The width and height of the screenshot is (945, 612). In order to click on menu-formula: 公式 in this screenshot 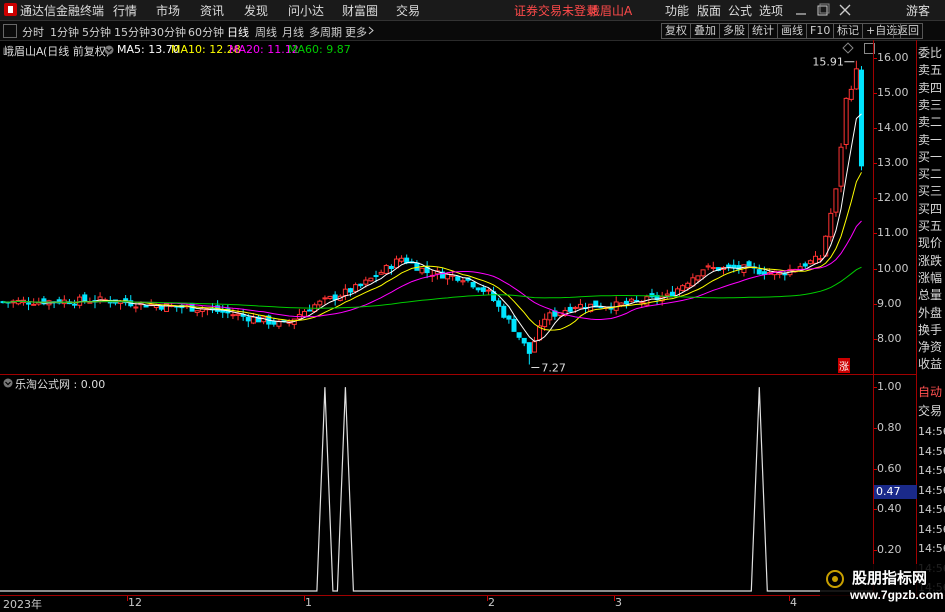, I will do `click(740, 10)`.